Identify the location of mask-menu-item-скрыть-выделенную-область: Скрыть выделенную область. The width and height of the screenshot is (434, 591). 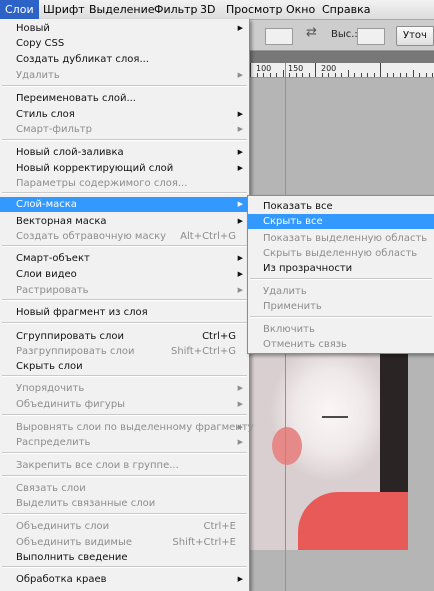
(341, 253).